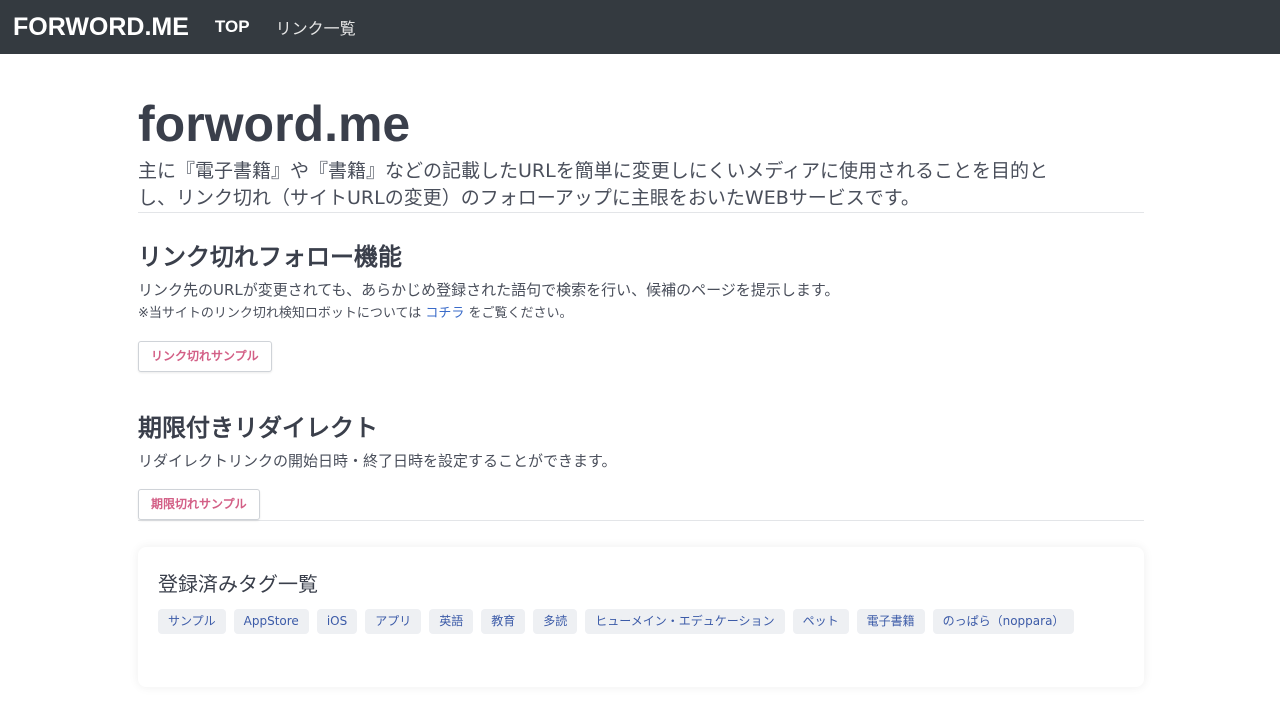 The height and width of the screenshot is (718, 1280). I want to click on tag-item: サンプル, so click(192, 621).